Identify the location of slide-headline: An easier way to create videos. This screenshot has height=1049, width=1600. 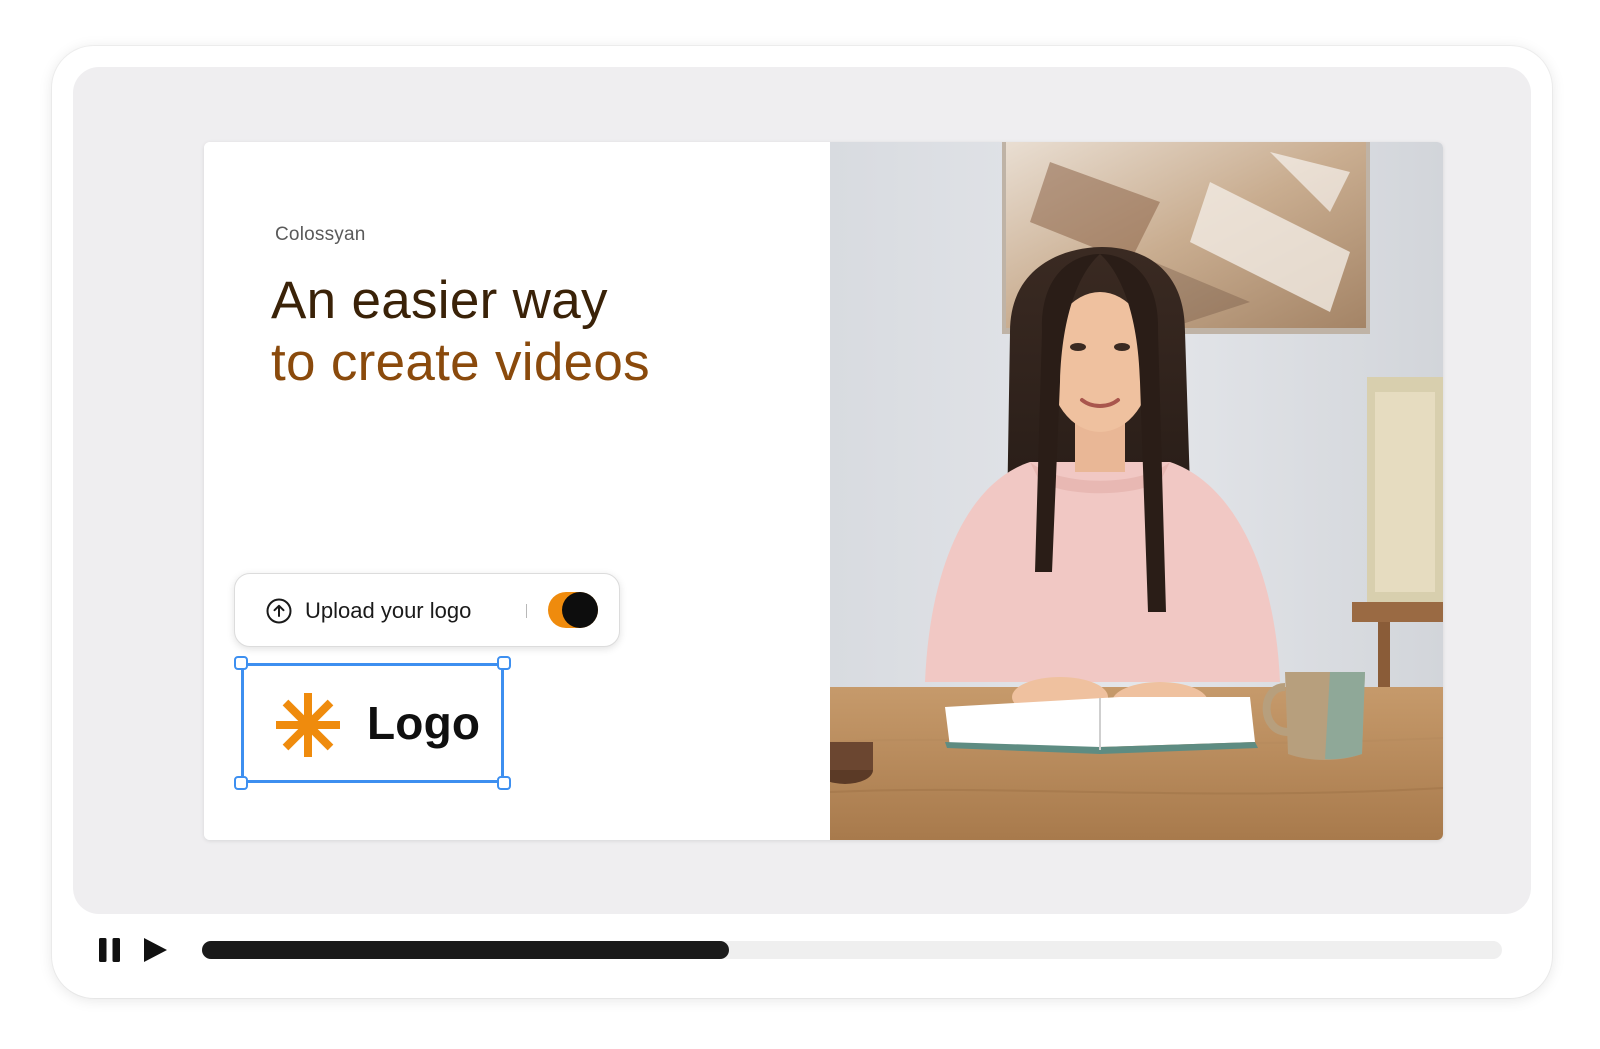
(460, 332).